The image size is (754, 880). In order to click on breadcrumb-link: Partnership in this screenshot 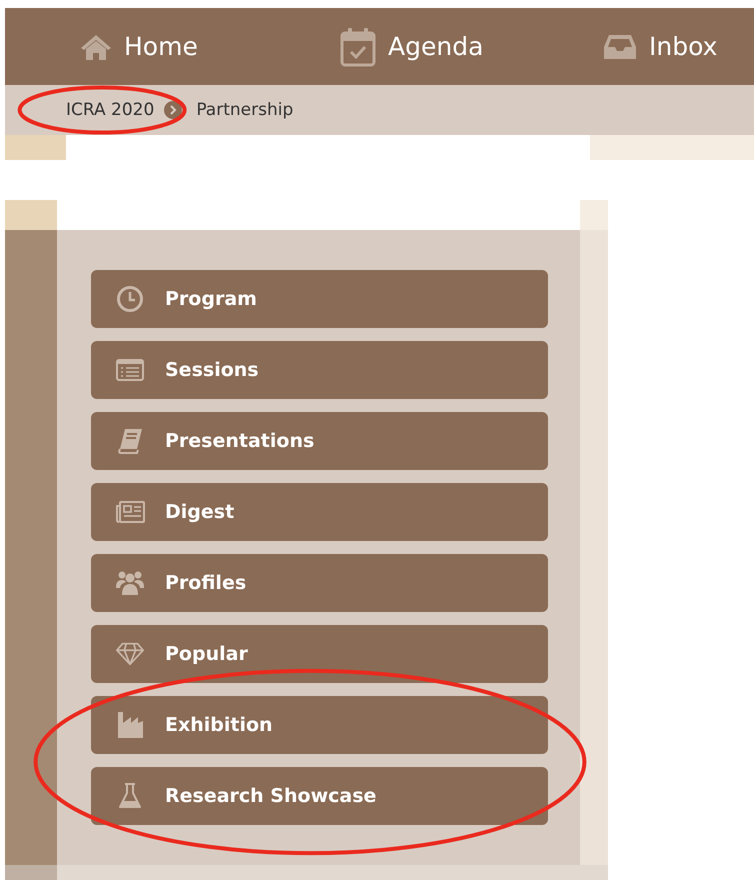, I will do `click(245, 110)`.